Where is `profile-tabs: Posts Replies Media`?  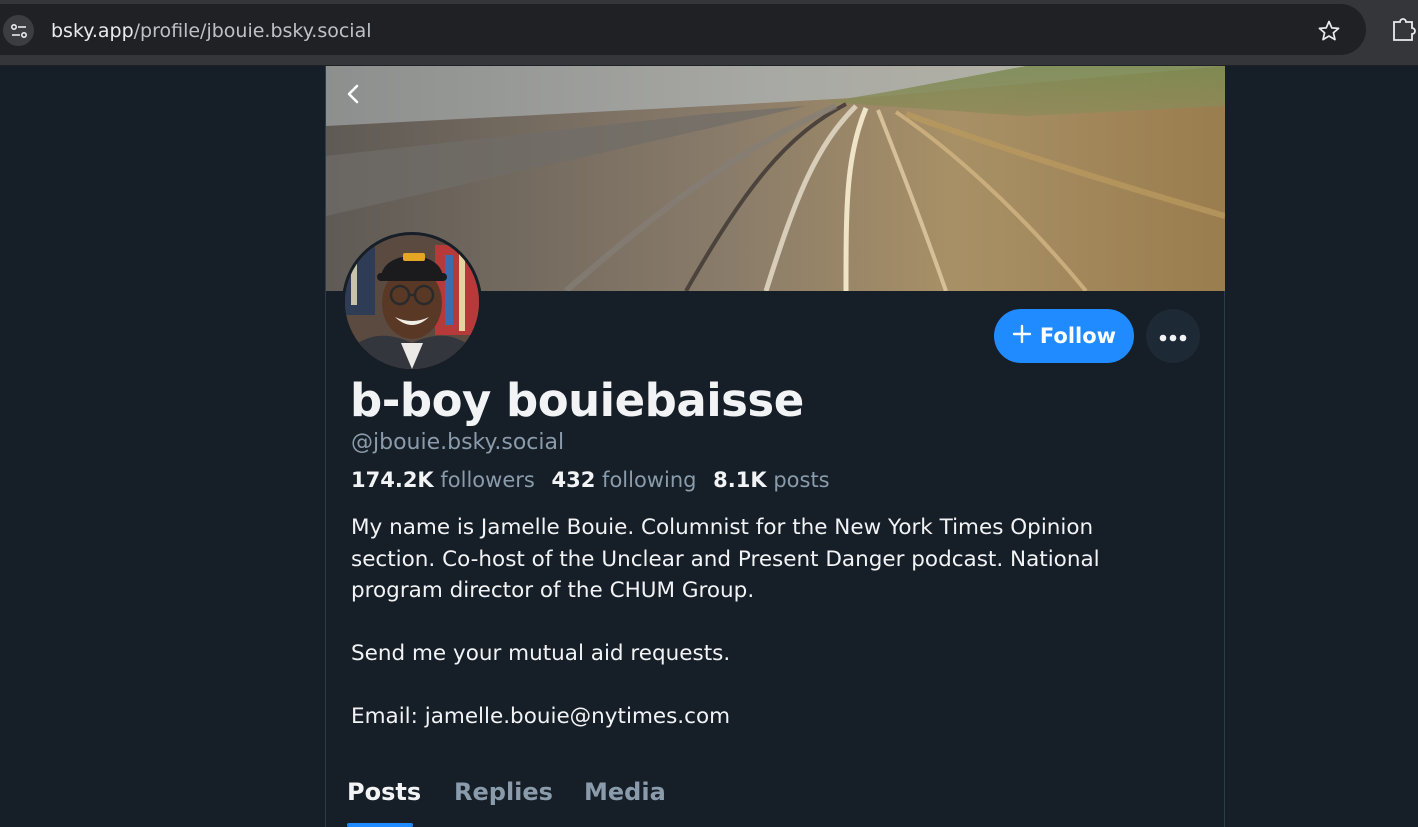
profile-tabs: Posts Replies Media is located at coordinates (775, 799).